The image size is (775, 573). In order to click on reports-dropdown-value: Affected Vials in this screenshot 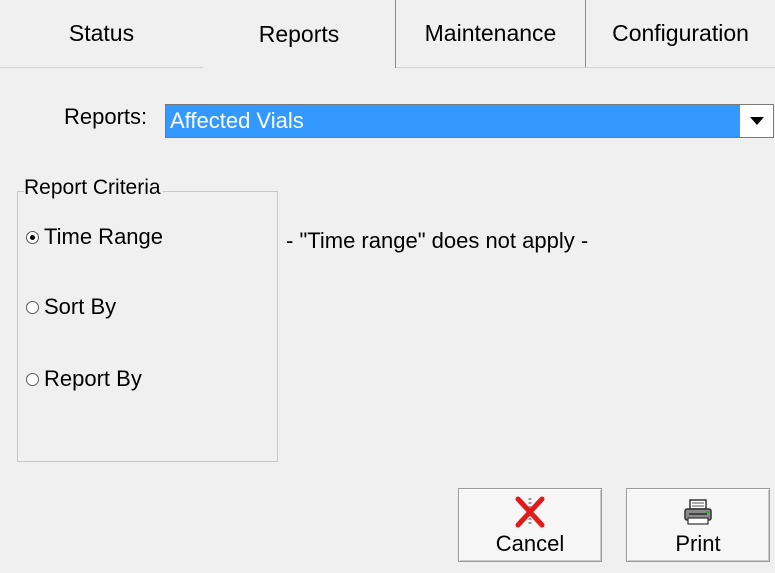, I will do `click(453, 121)`.